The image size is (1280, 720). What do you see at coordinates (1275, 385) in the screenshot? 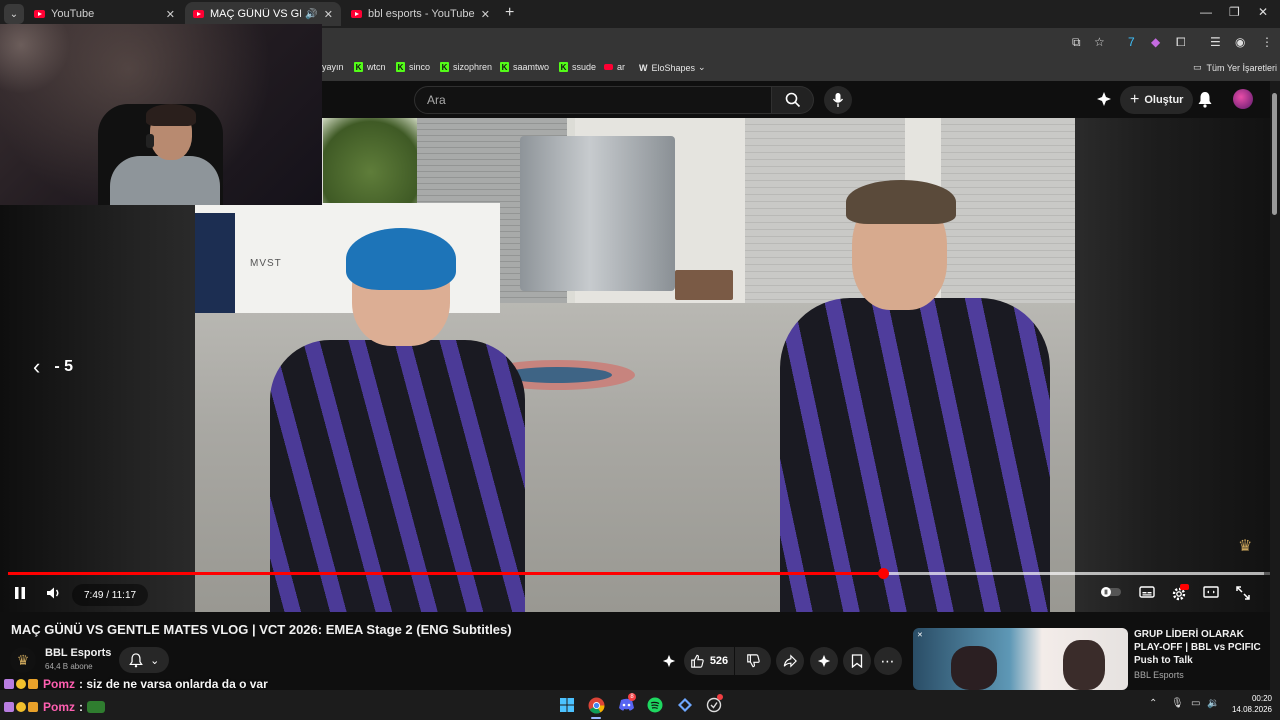
I see `page-scrollbar` at bounding box center [1275, 385].